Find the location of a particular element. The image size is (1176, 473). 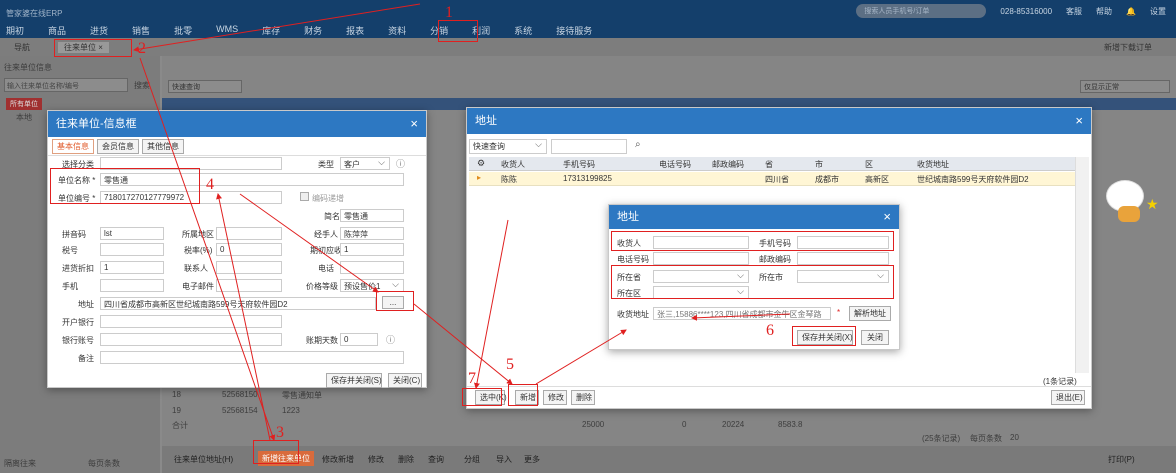

arrow-4b is located at coordinates (463, 344).